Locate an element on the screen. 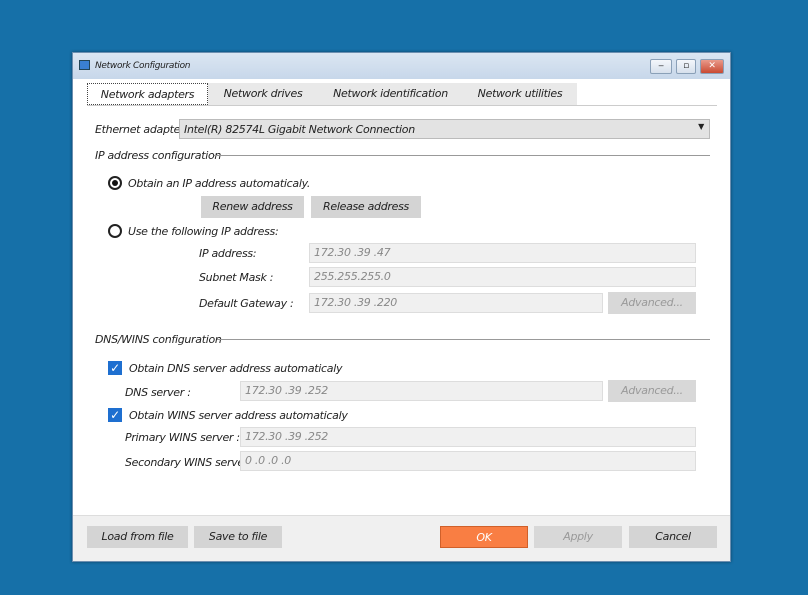  ip-address-input: 172.30 .39 .47 is located at coordinates (502, 253).